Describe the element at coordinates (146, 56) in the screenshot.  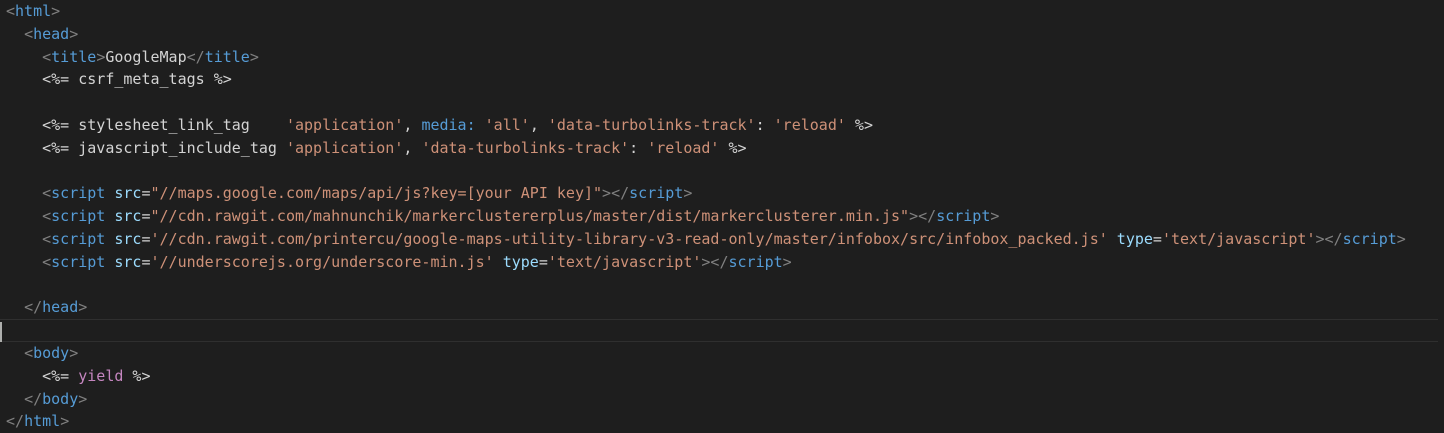
I see `code-token: GoogleMap` at that location.